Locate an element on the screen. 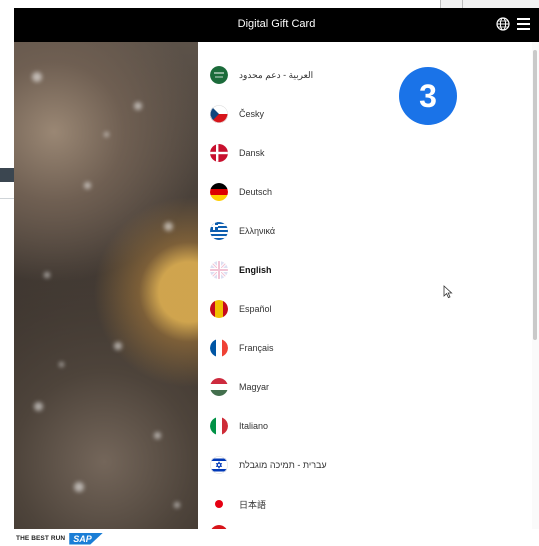  language-label: עברית - תמיכה מוגבלת is located at coordinates (283, 465).